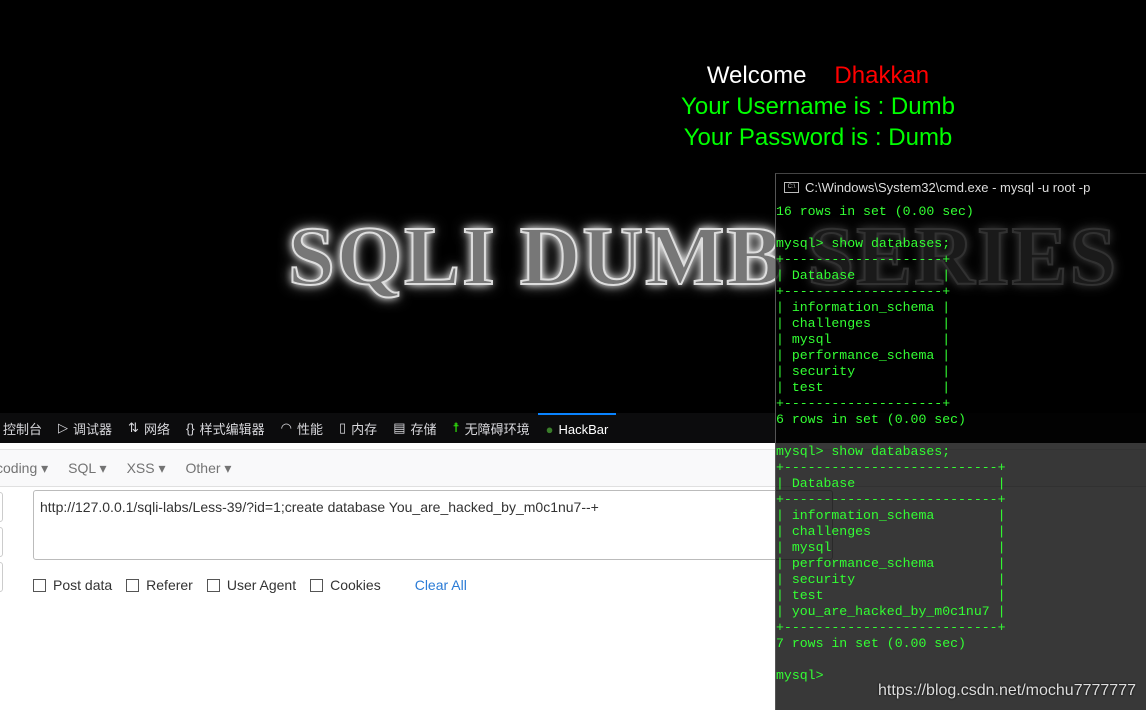 The width and height of the screenshot is (1146, 710). I want to click on hackbar-icon: ●, so click(549, 429).